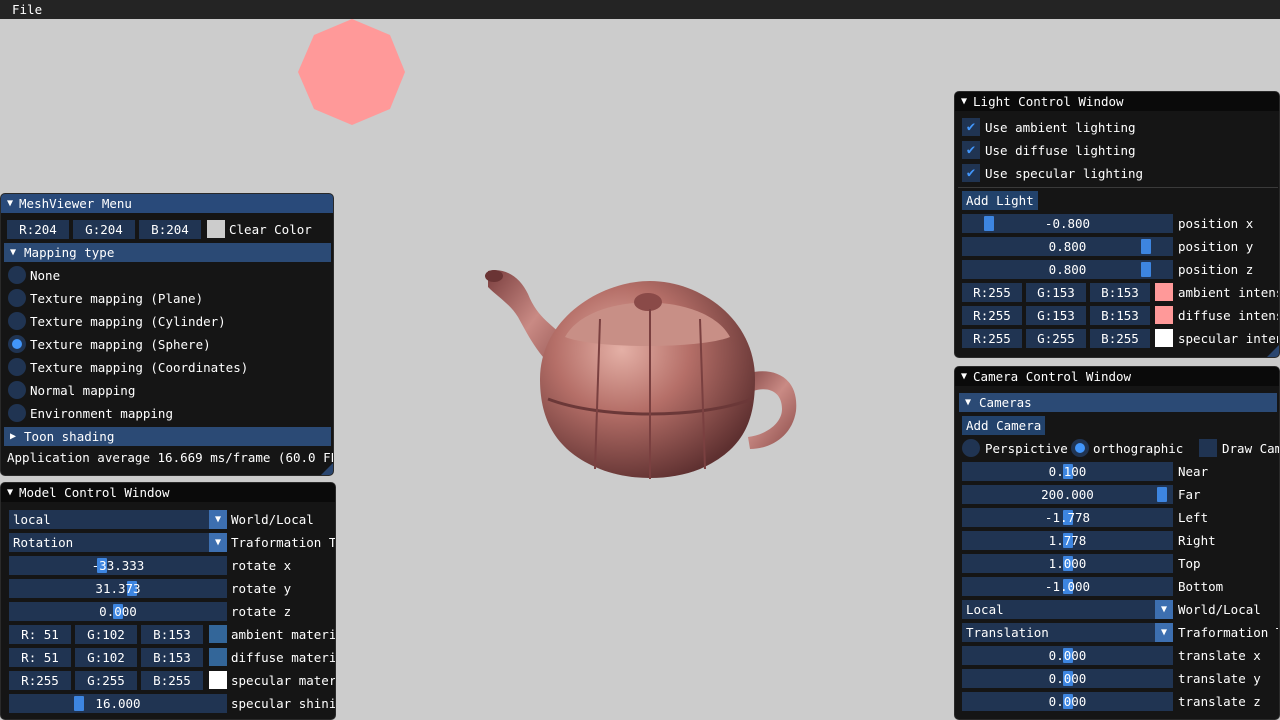  What do you see at coordinates (1120, 315) in the screenshot?
I see `diffuse-intensity-b: B:153` at bounding box center [1120, 315].